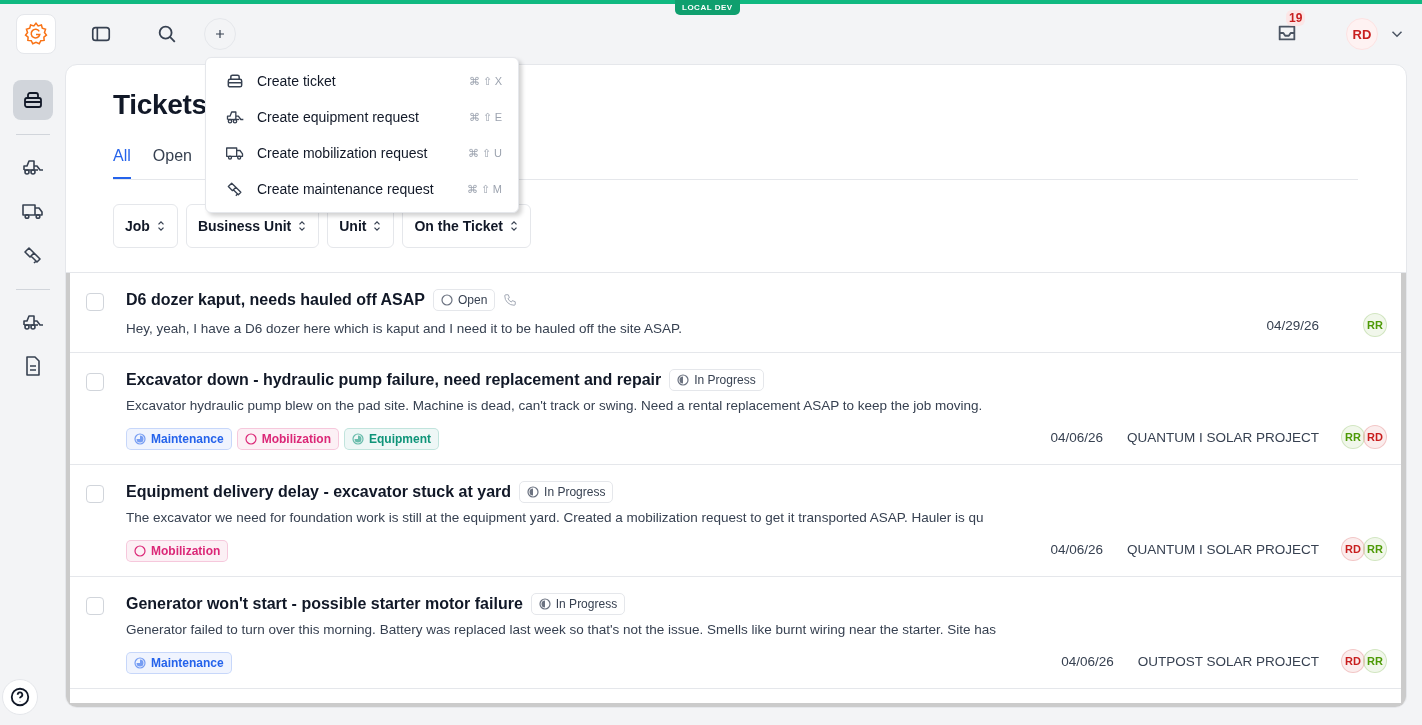  What do you see at coordinates (145, 226) in the screenshot?
I see `filter-dropdown: Job` at bounding box center [145, 226].